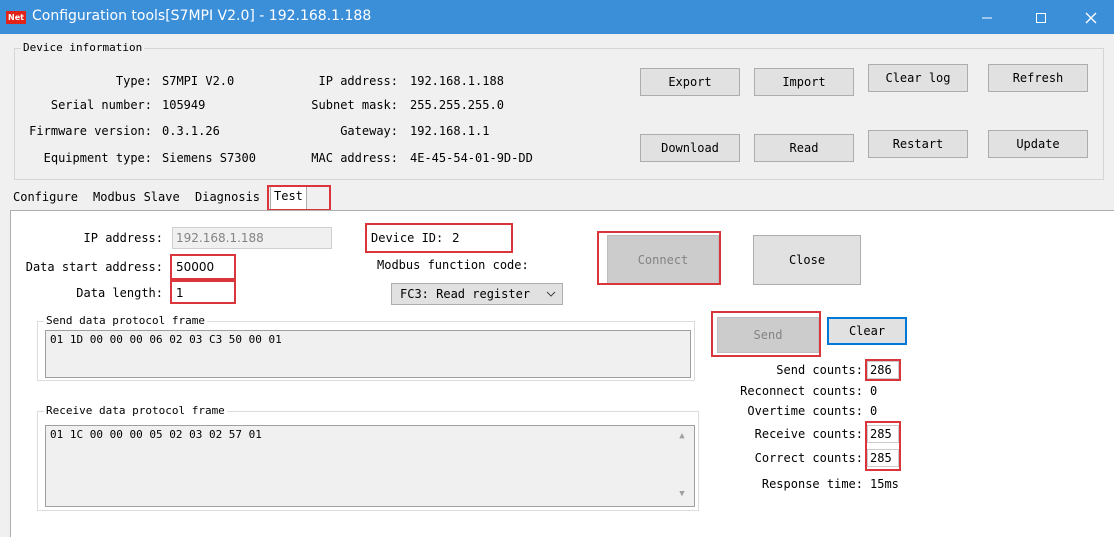 This screenshot has width=1114, height=537. What do you see at coordinates (883, 434) in the screenshot?
I see `receive-counts-value: 285` at bounding box center [883, 434].